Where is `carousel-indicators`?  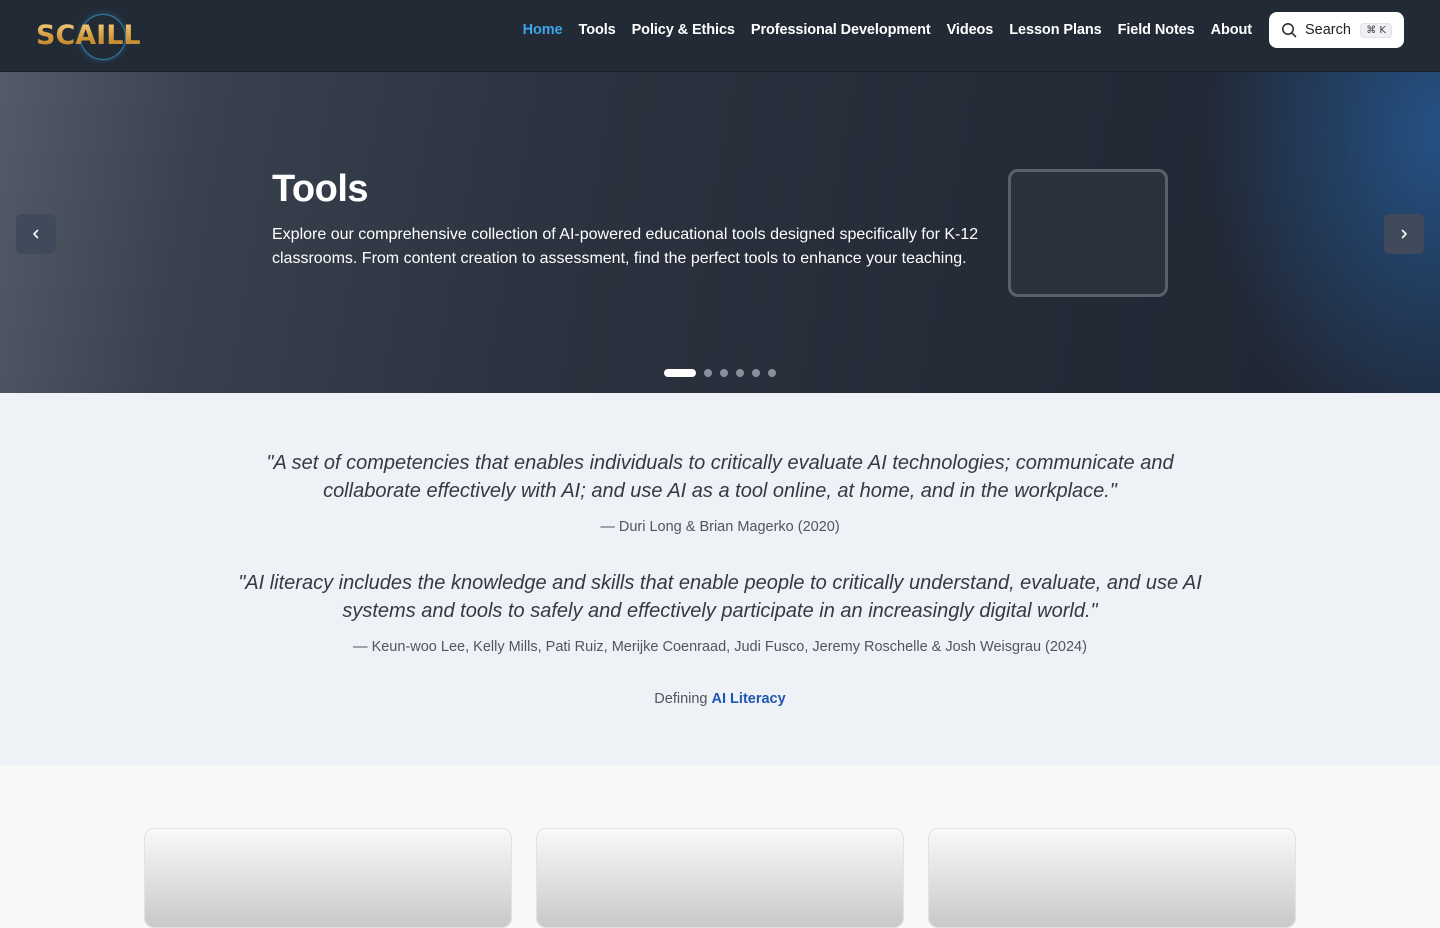 carousel-indicators is located at coordinates (720, 373).